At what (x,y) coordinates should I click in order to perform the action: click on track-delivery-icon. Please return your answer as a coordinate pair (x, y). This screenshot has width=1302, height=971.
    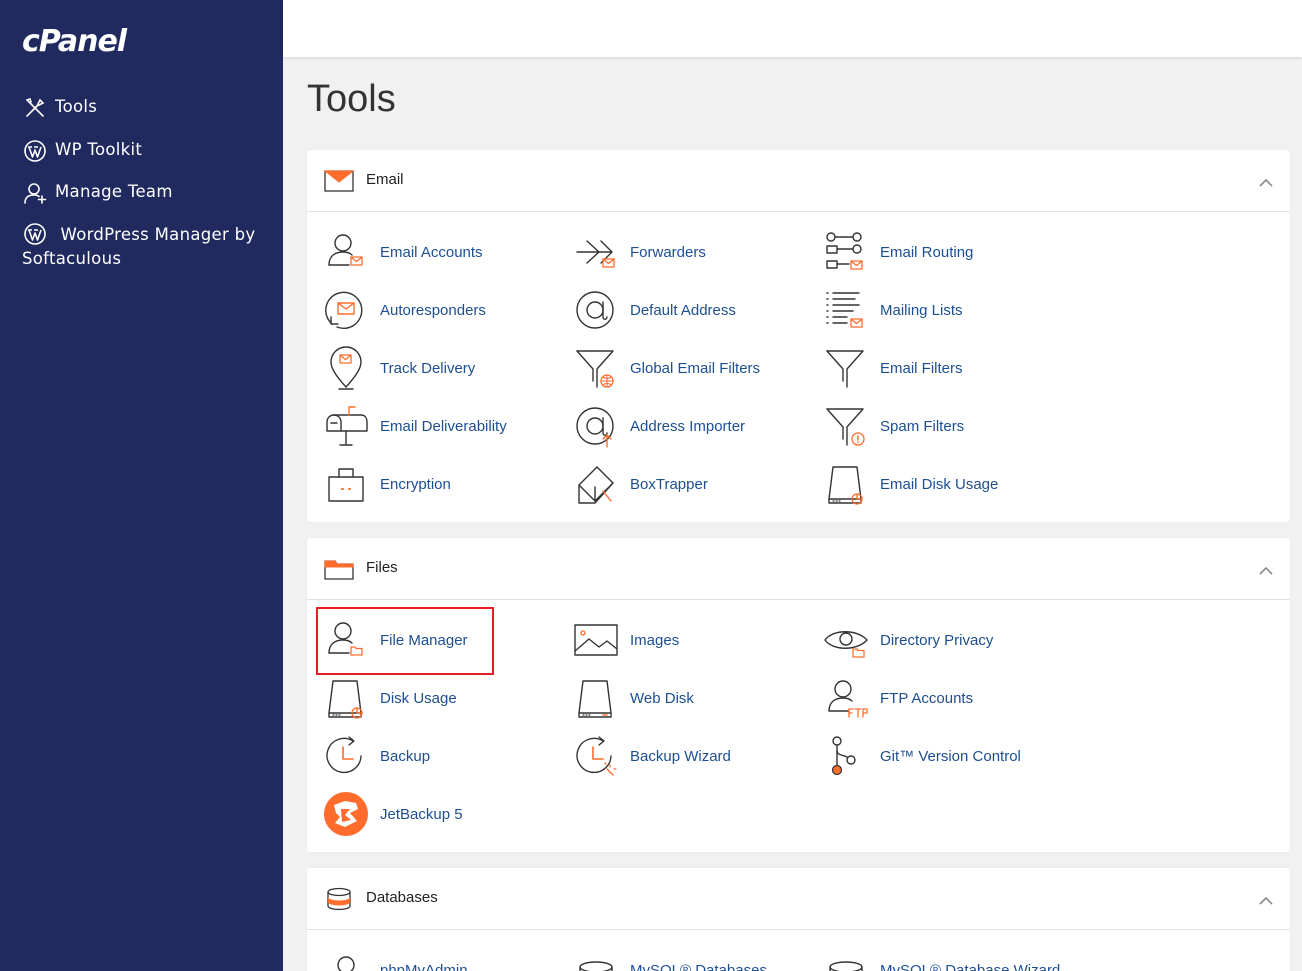
    Looking at the image, I should click on (346, 368).